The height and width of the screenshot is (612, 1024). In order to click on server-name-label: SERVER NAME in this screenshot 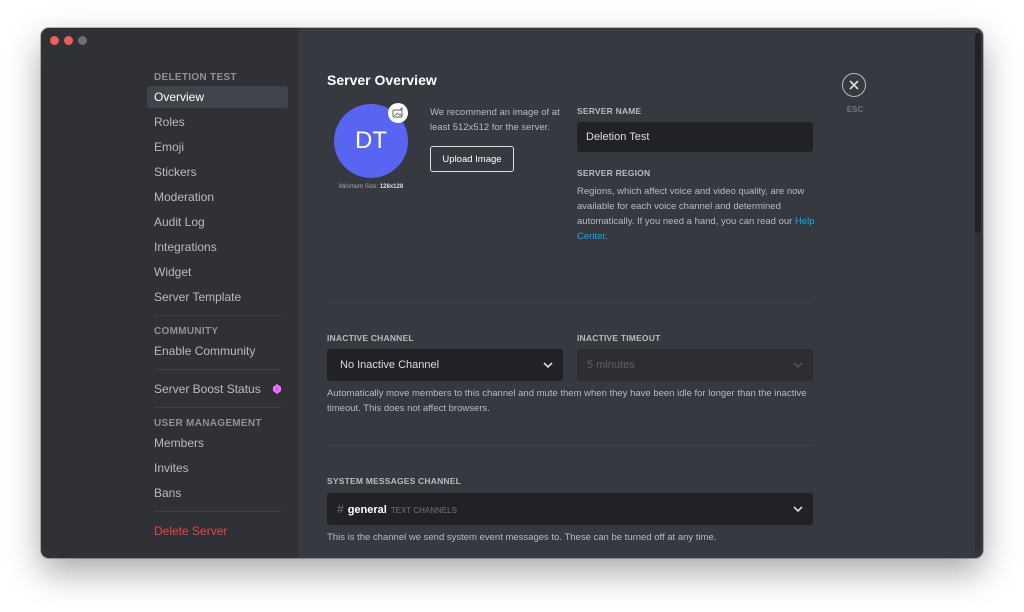, I will do `click(609, 111)`.